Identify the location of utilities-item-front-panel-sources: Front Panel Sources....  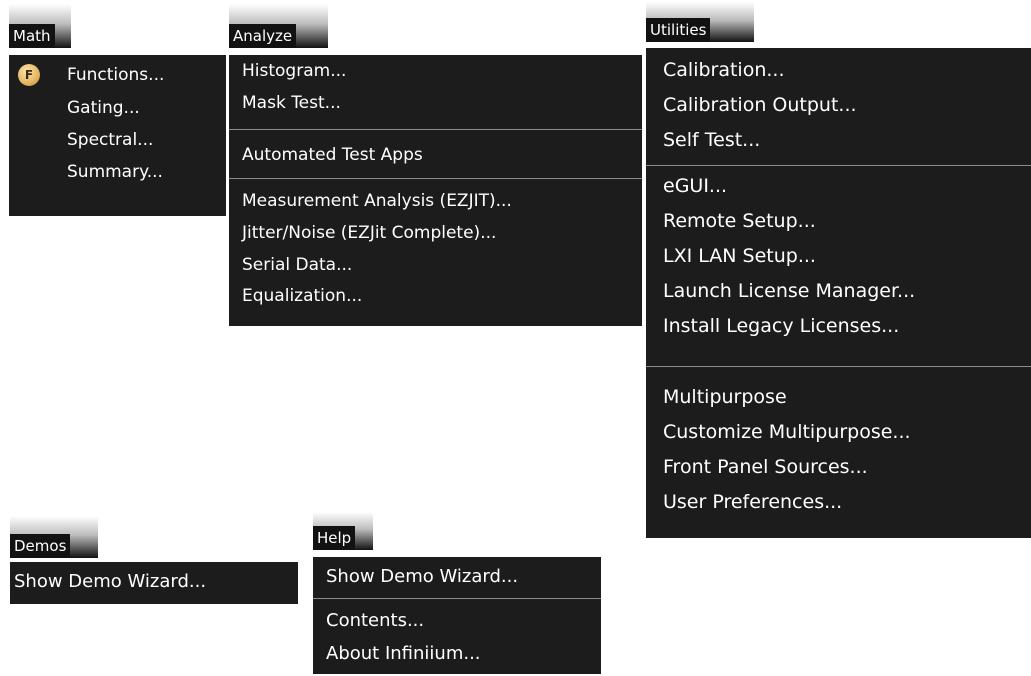
(838, 466).